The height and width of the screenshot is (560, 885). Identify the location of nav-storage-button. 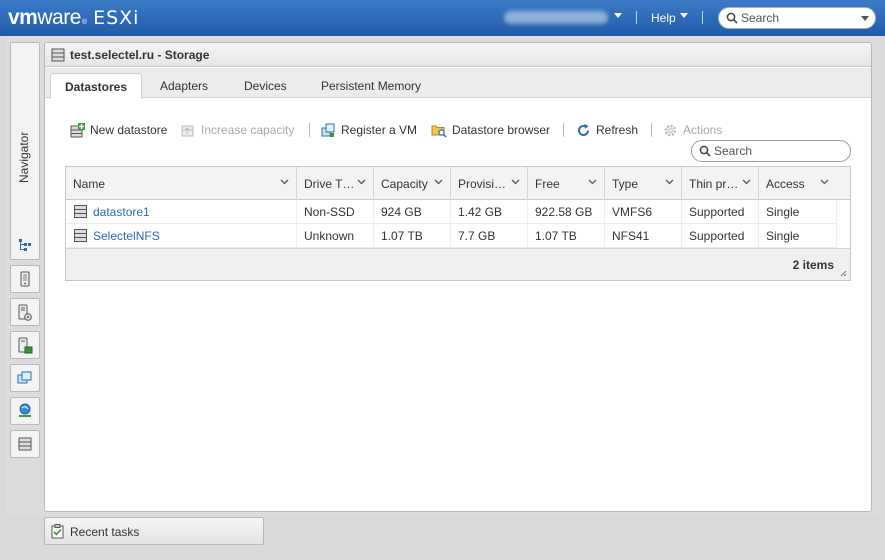
(25, 444).